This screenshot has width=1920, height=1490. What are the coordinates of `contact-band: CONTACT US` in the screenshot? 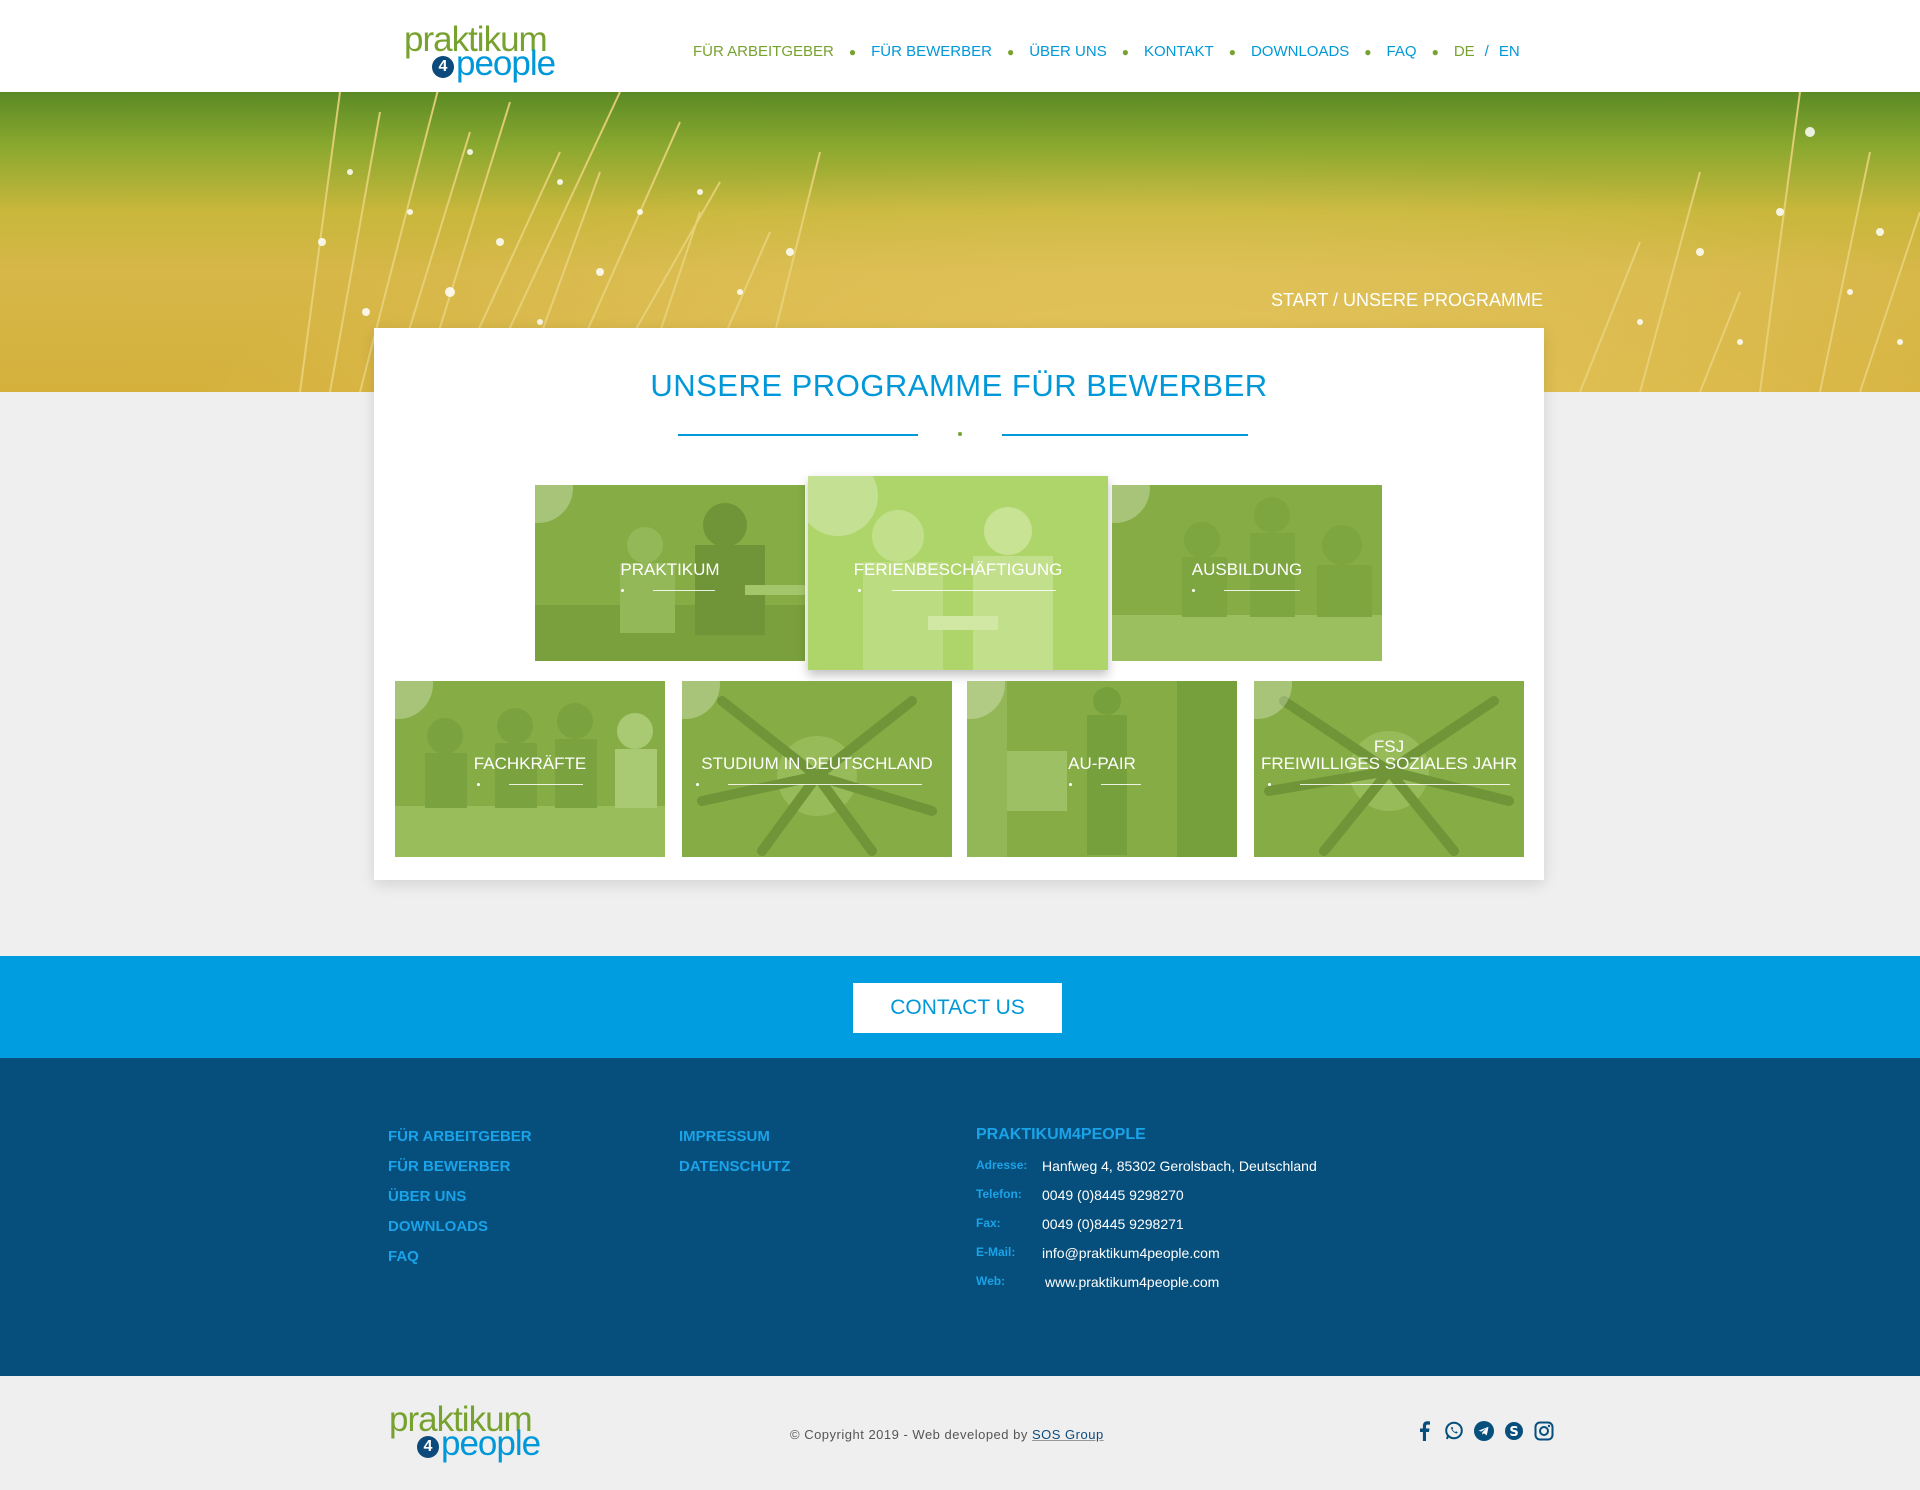 It's located at (960, 1007).